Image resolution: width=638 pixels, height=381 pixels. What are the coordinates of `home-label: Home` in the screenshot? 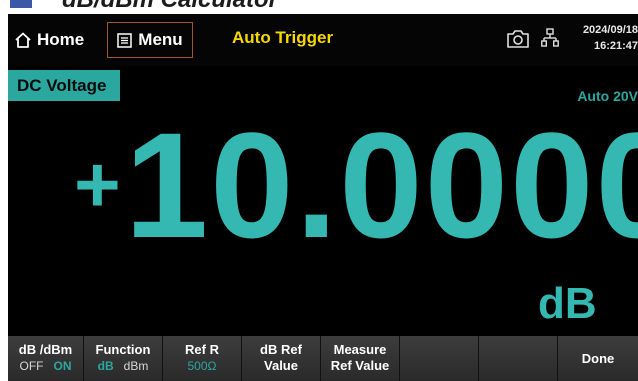 It's located at (61, 39).